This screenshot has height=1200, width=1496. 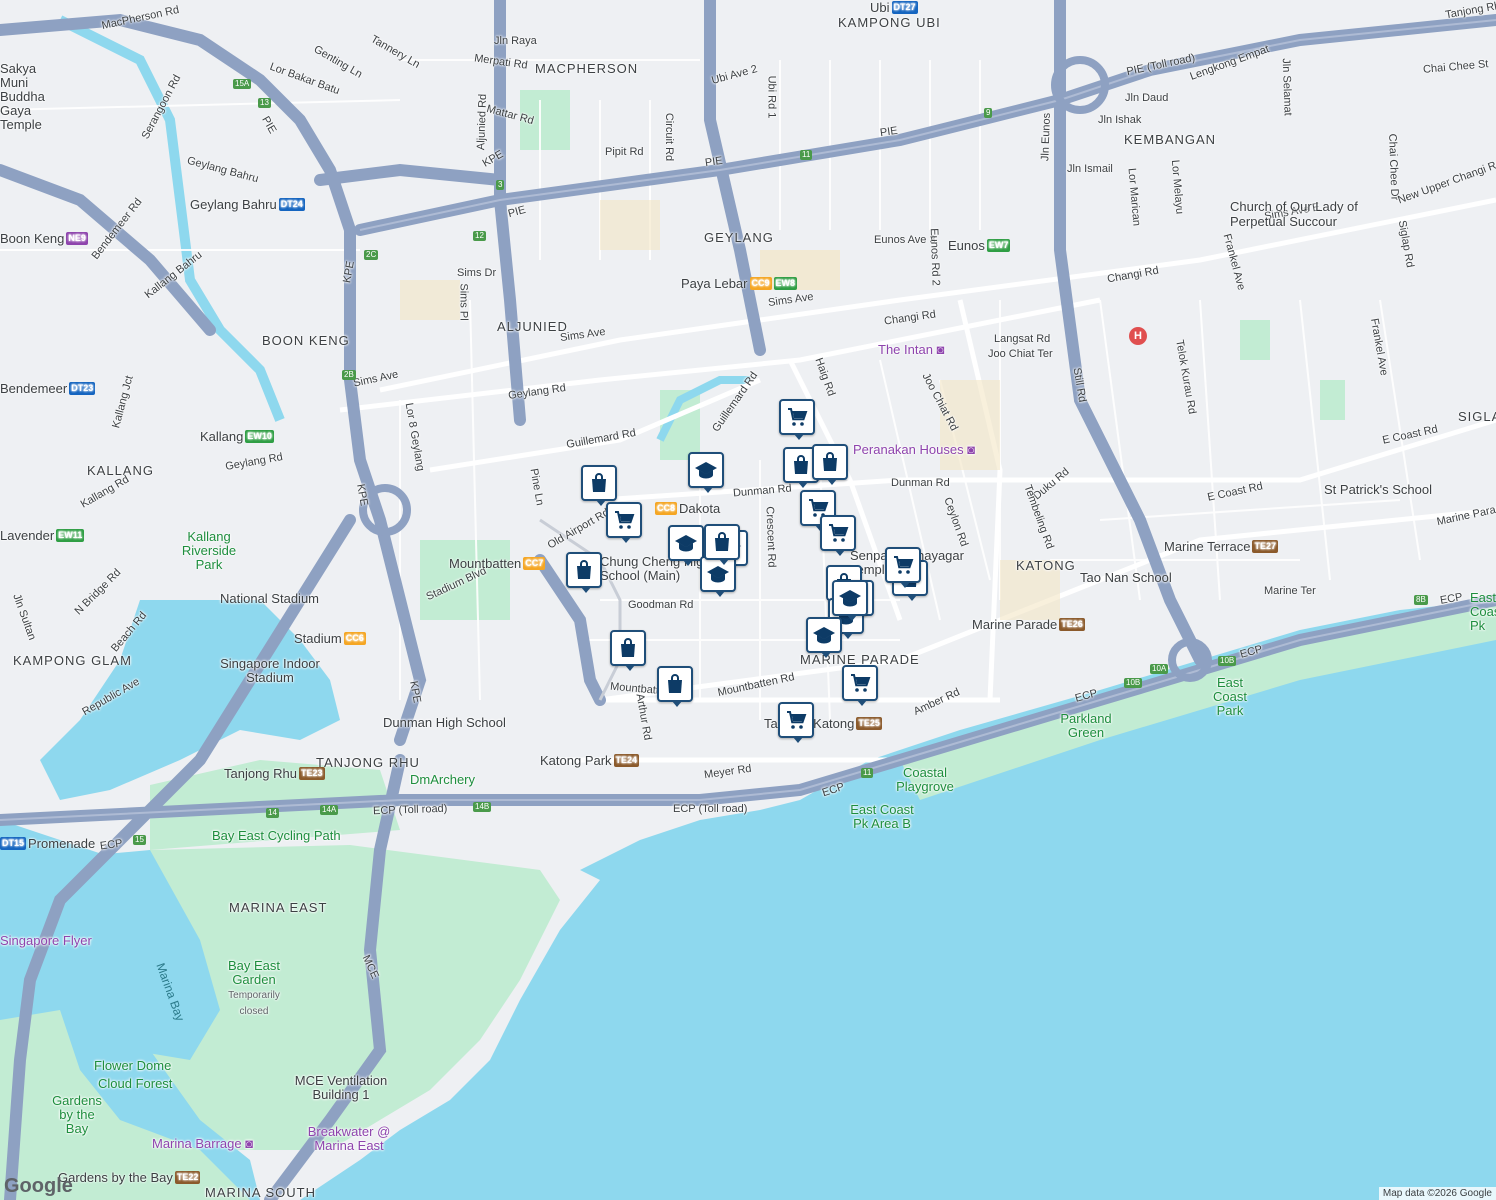 I want to click on route-shield: 8B, so click(x=1421, y=600).